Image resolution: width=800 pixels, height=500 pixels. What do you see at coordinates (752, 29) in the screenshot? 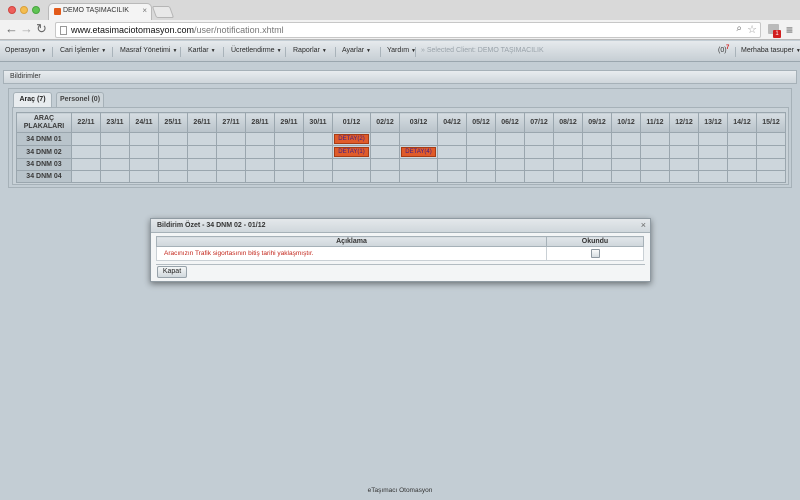
I see `star-icon: ☆` at bounding box center [752, 29].